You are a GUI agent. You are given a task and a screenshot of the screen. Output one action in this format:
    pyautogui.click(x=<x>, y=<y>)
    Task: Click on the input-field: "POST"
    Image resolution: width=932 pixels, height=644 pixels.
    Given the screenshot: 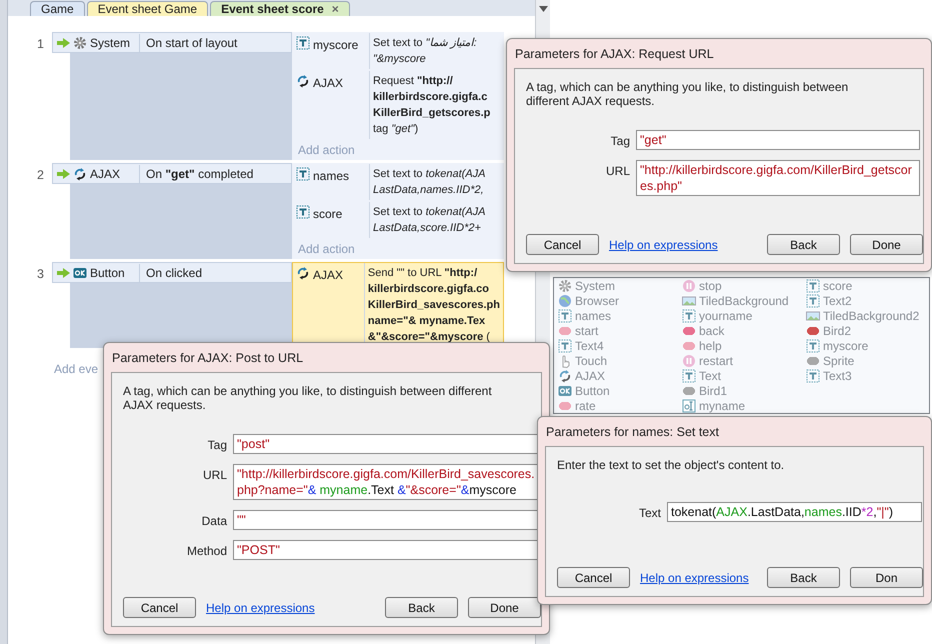 What is the action you would take?
    pyautogui.click(x=386, y=550)
    